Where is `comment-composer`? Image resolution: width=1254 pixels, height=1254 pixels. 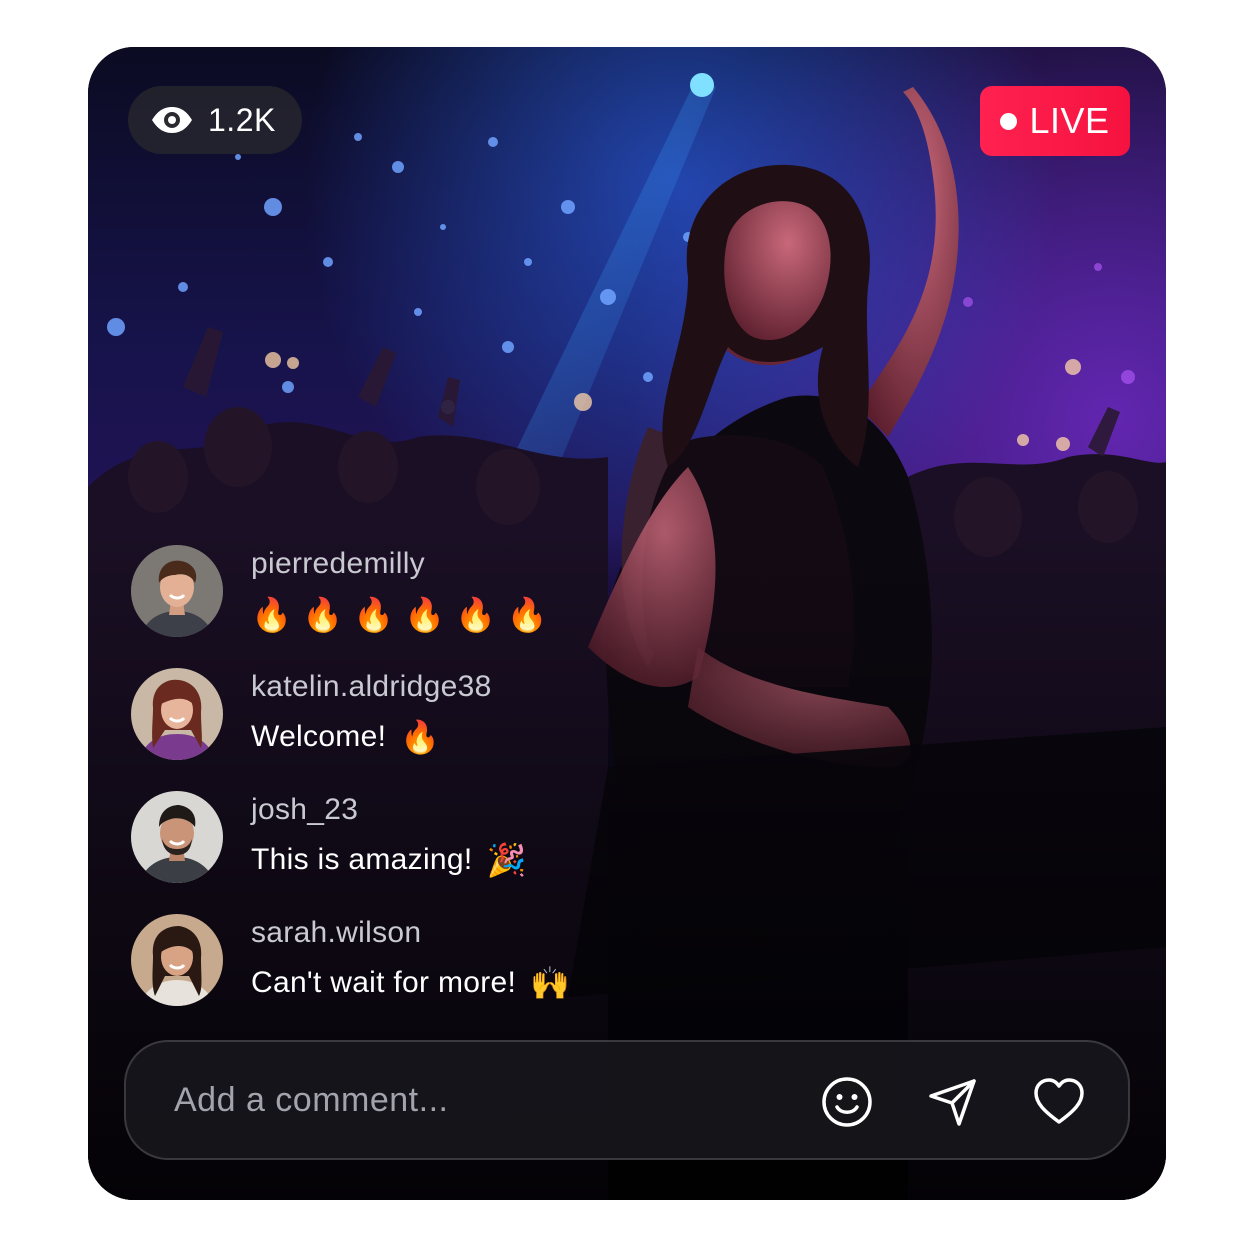 comment-composer is located at coordinates (627, 1100).